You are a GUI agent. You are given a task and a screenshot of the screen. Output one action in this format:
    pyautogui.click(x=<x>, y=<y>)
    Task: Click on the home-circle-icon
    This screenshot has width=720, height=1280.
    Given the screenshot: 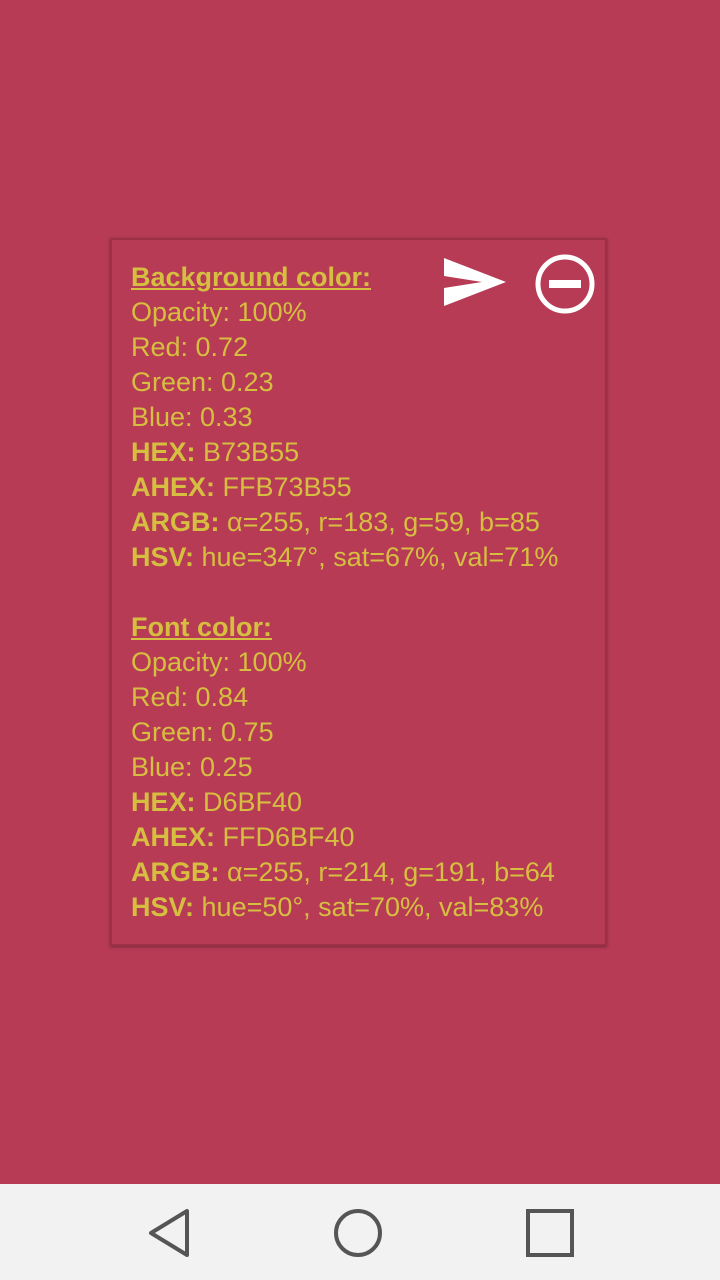 What is the action you would take?
    pyautogui.click(x=358, y=1233)
    